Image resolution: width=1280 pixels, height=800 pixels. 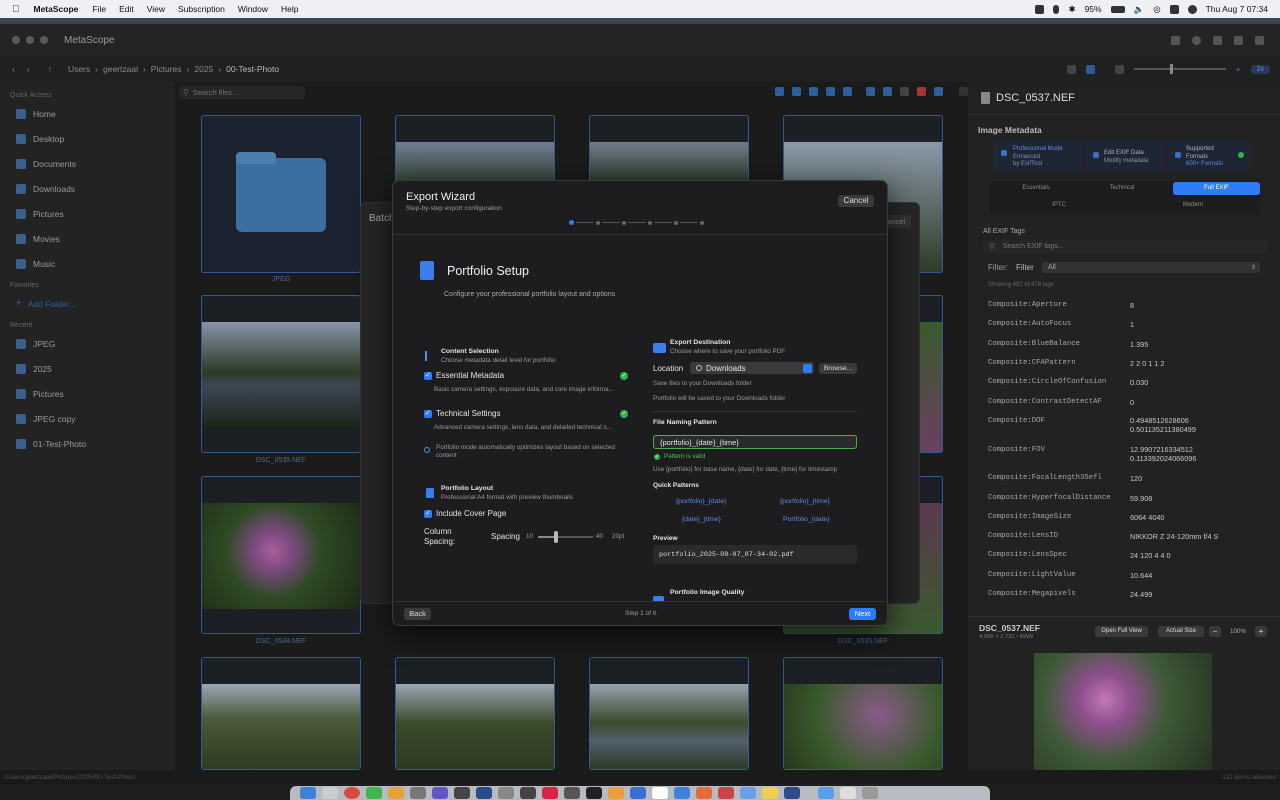 I want to click on microphone-icon, so click(x=1056, y=9).